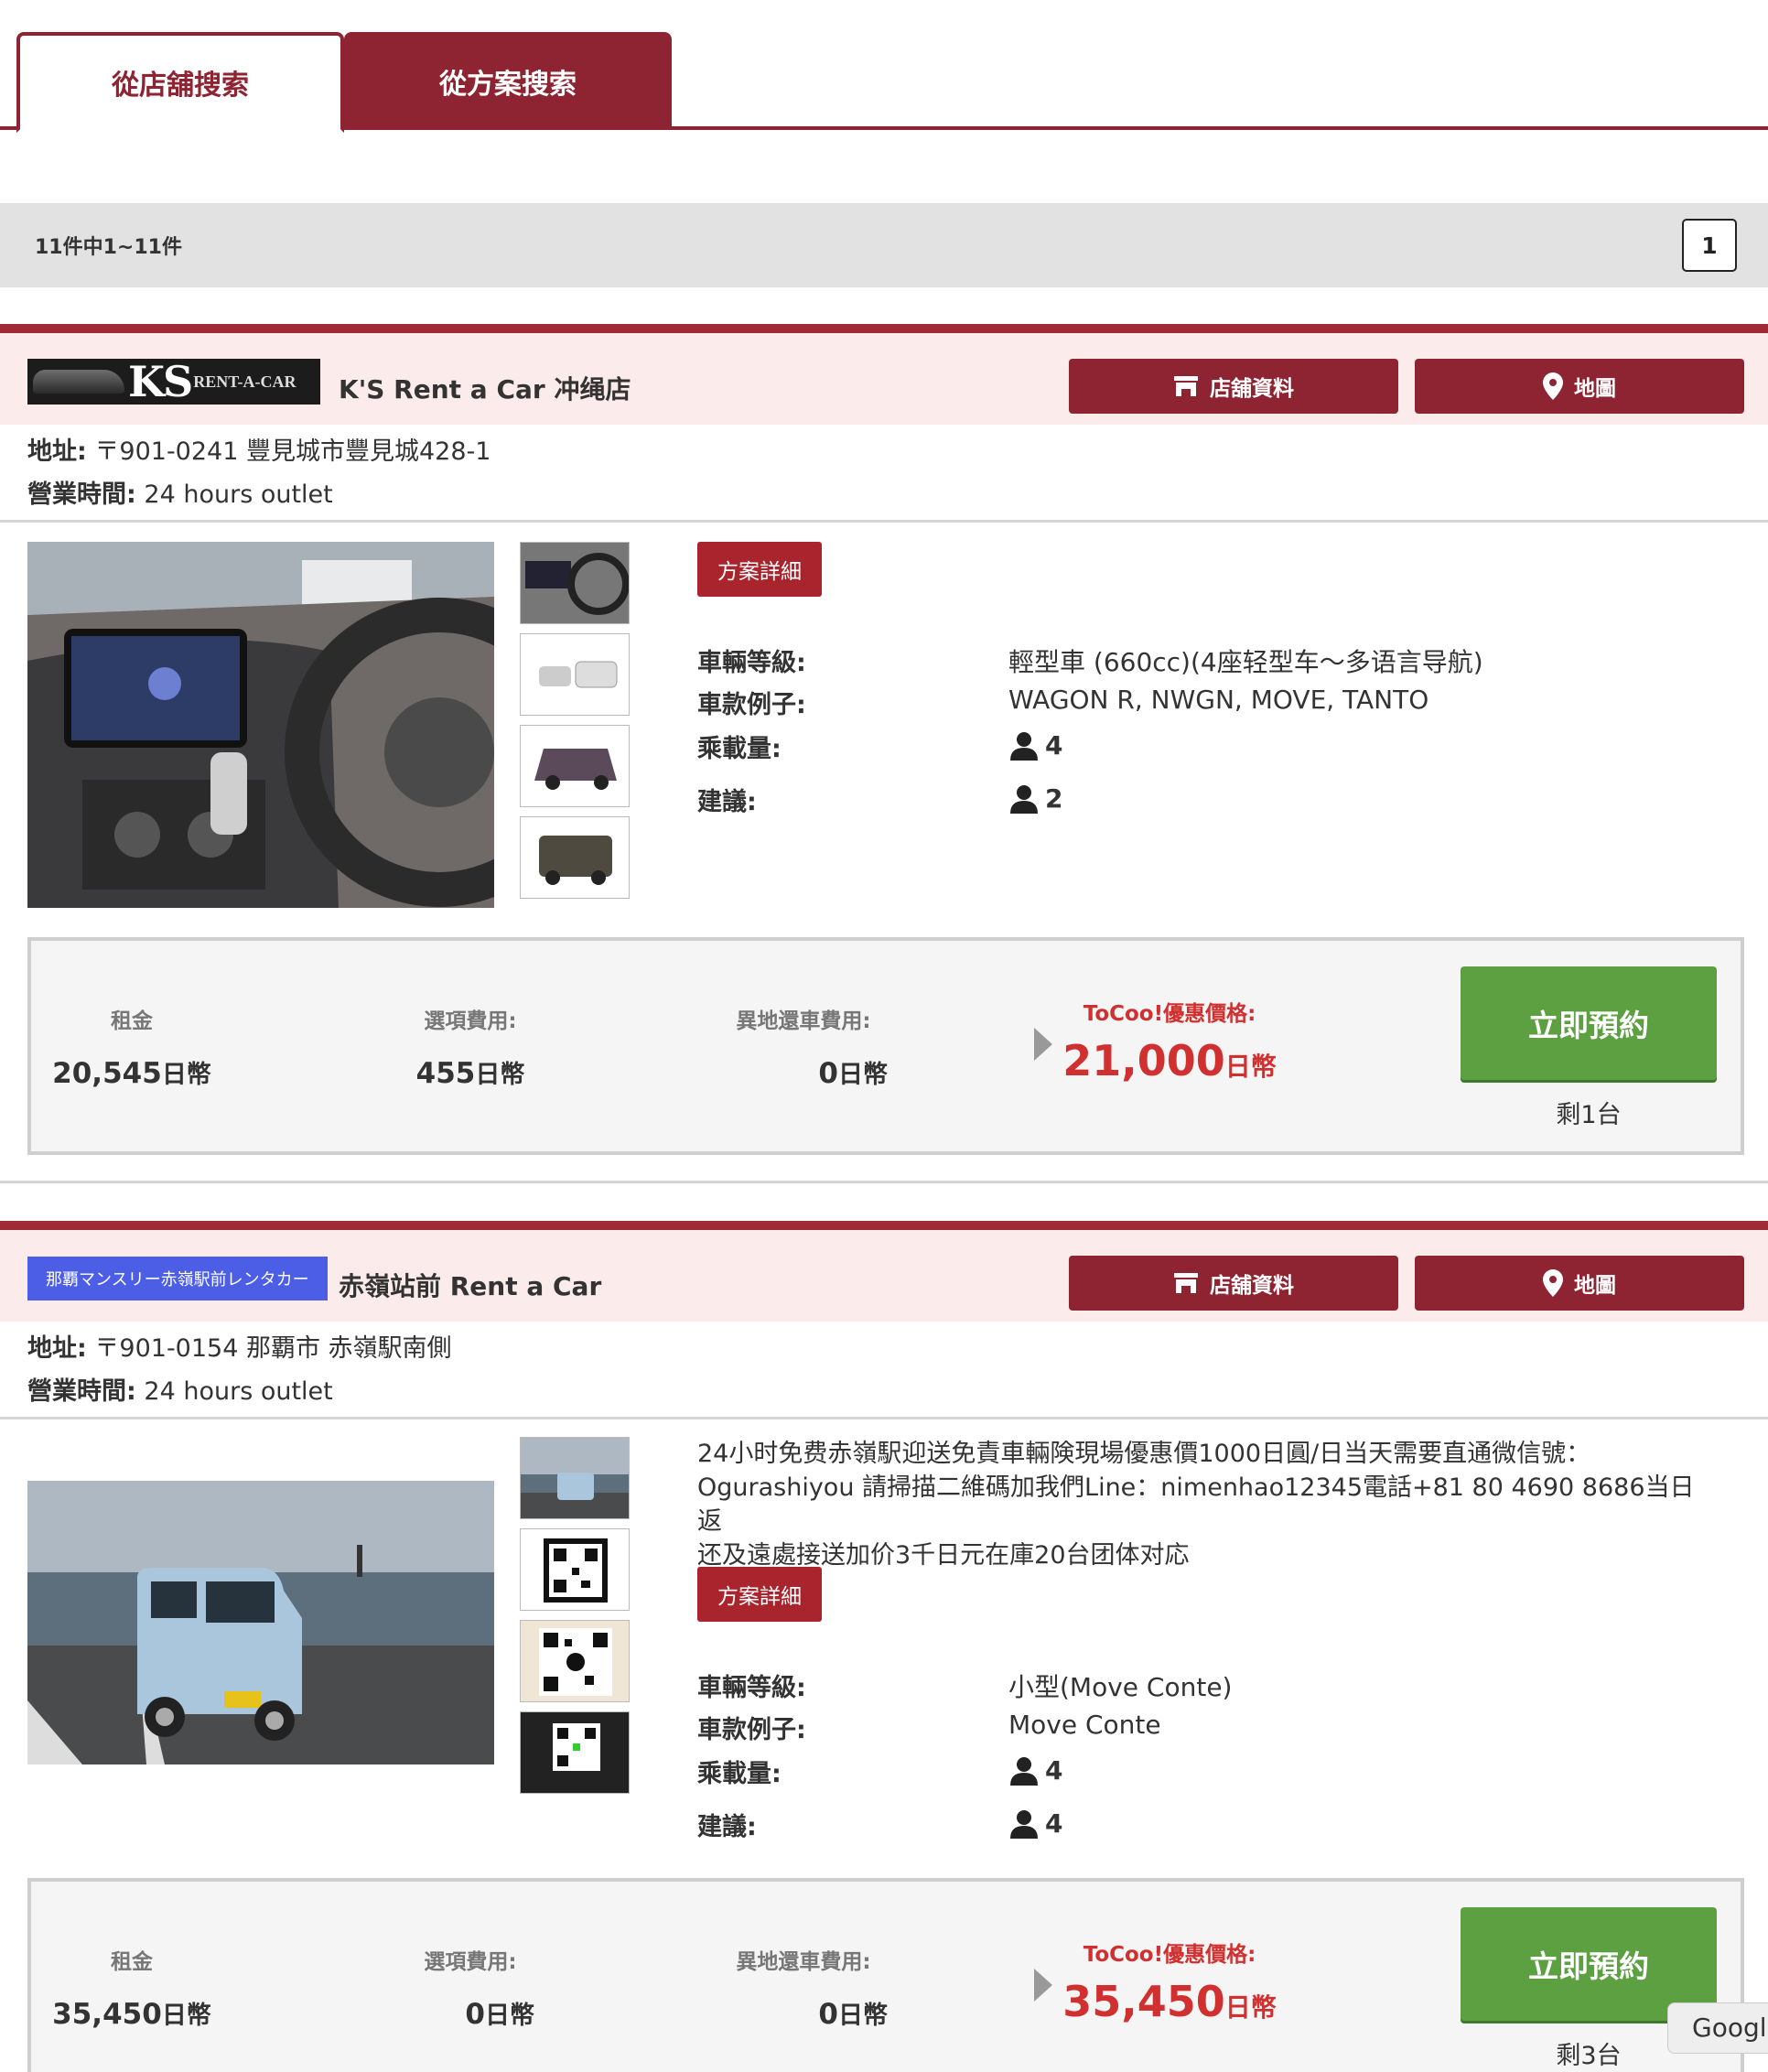  What do you see at coordinates (131, 1988) in the screenshot?
I see `rent-column: 租金 35,450日幣` at bounding box center [131, 1988].